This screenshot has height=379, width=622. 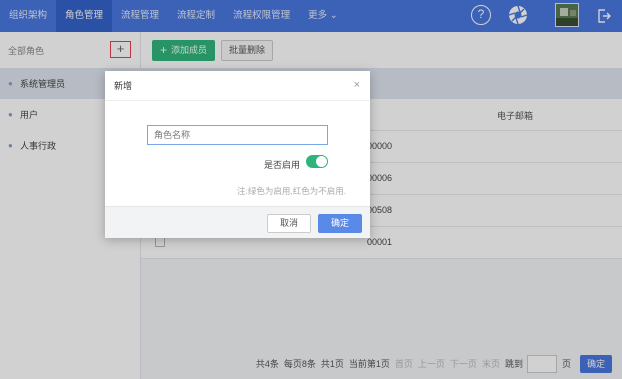 What do you see at coordinates (237, 86) in the screenshot?
I see `dialog-header: 新增 ×` at bounding box center [237, 86].